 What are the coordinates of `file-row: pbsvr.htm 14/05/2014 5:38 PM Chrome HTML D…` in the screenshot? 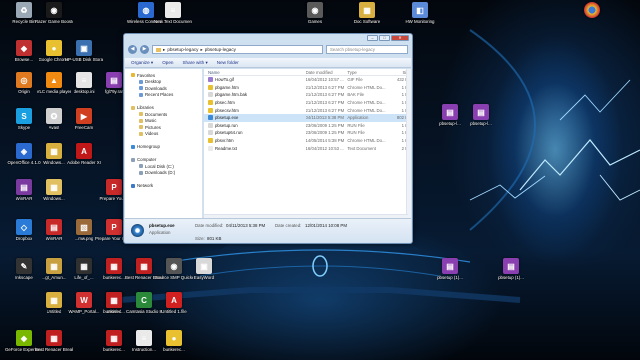 It's located at (307, 141).